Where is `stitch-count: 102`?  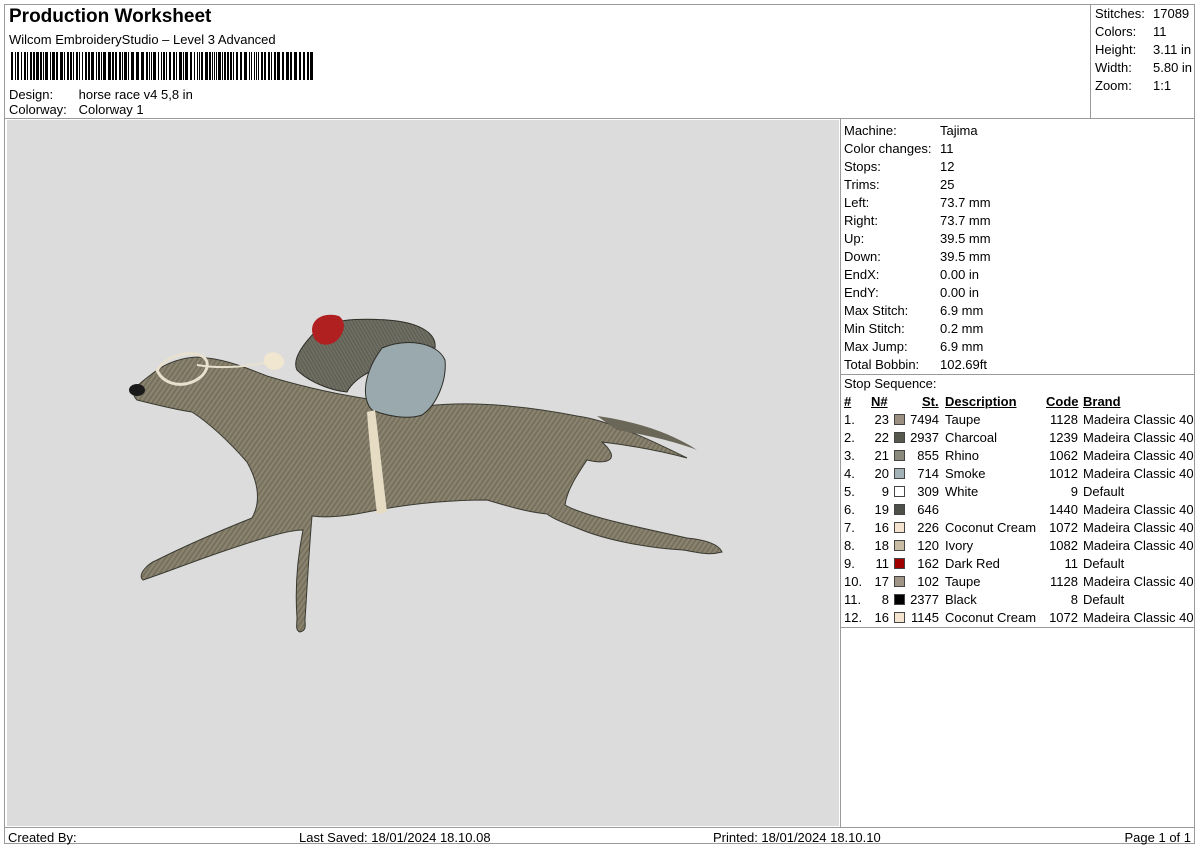
stitch-count: 102 is located at coordinates (928, 581).